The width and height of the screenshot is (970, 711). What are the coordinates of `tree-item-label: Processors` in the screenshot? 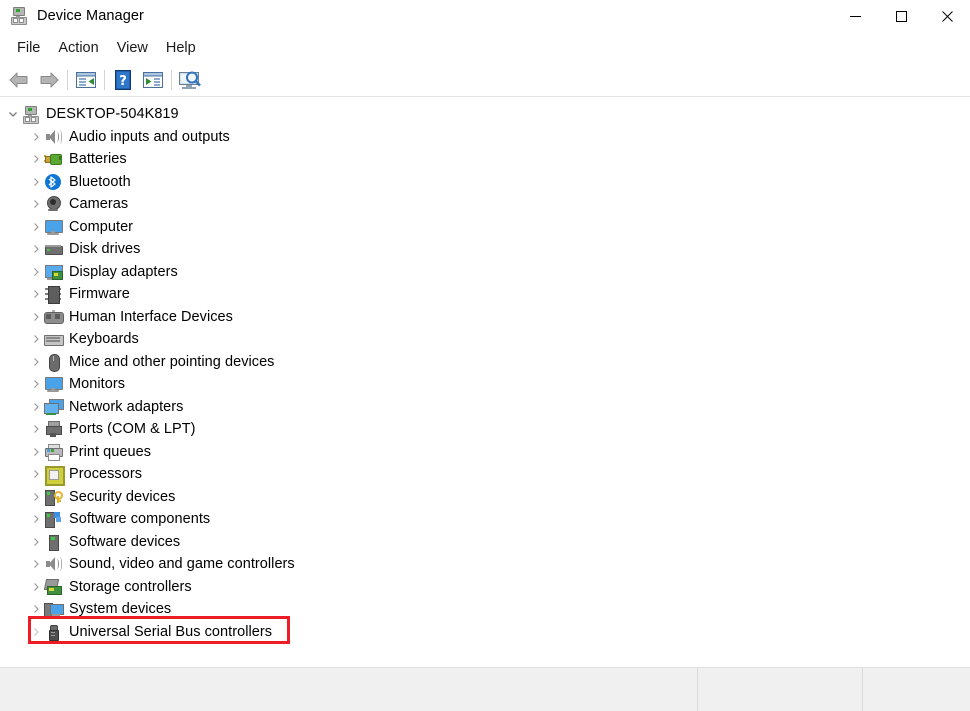 It's located at (106, 474).